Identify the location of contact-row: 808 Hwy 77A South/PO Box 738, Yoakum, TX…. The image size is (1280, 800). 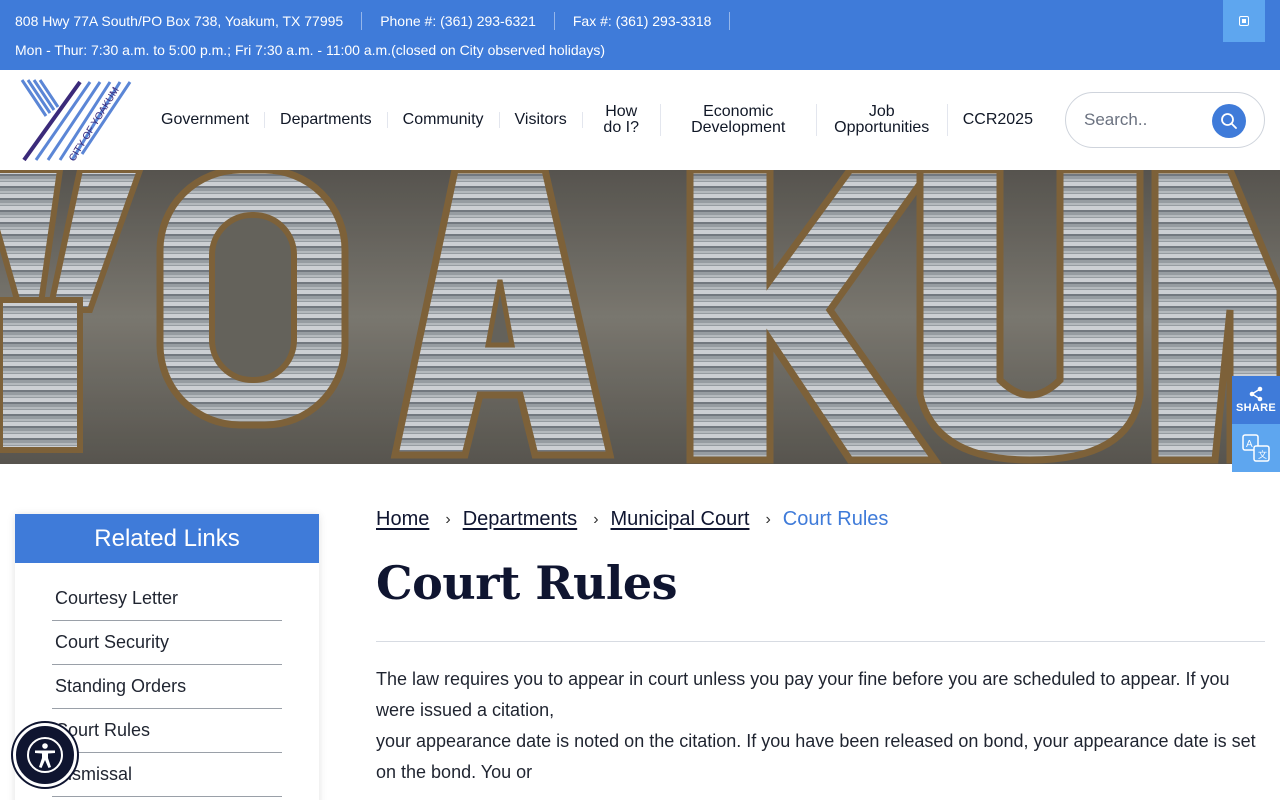
(381, 21).